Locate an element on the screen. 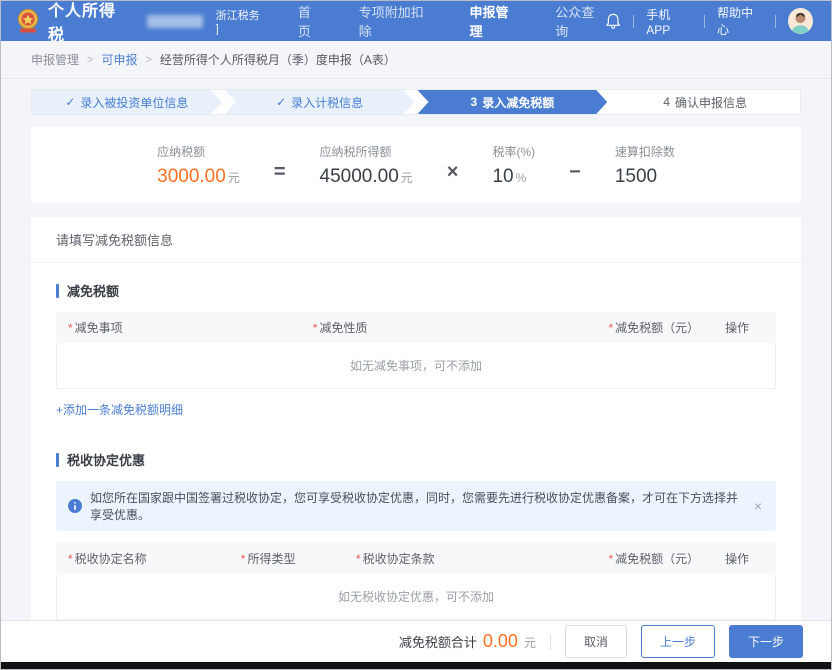 The image size is (832, 670). col-treaty-name: * 税收协定名称 is located at coordinates (142, 558).